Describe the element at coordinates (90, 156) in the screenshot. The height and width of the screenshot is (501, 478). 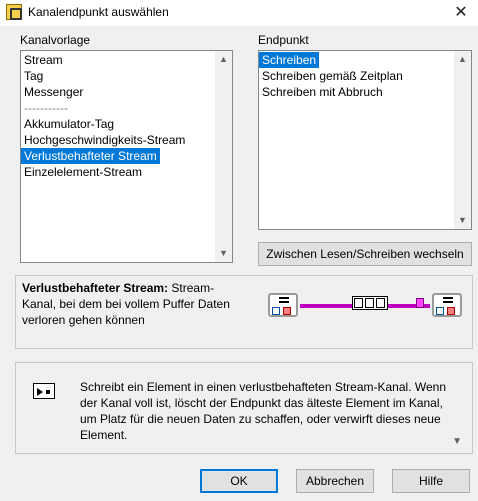
I see `list-item: Verlustbehafteter Stream` at that location.